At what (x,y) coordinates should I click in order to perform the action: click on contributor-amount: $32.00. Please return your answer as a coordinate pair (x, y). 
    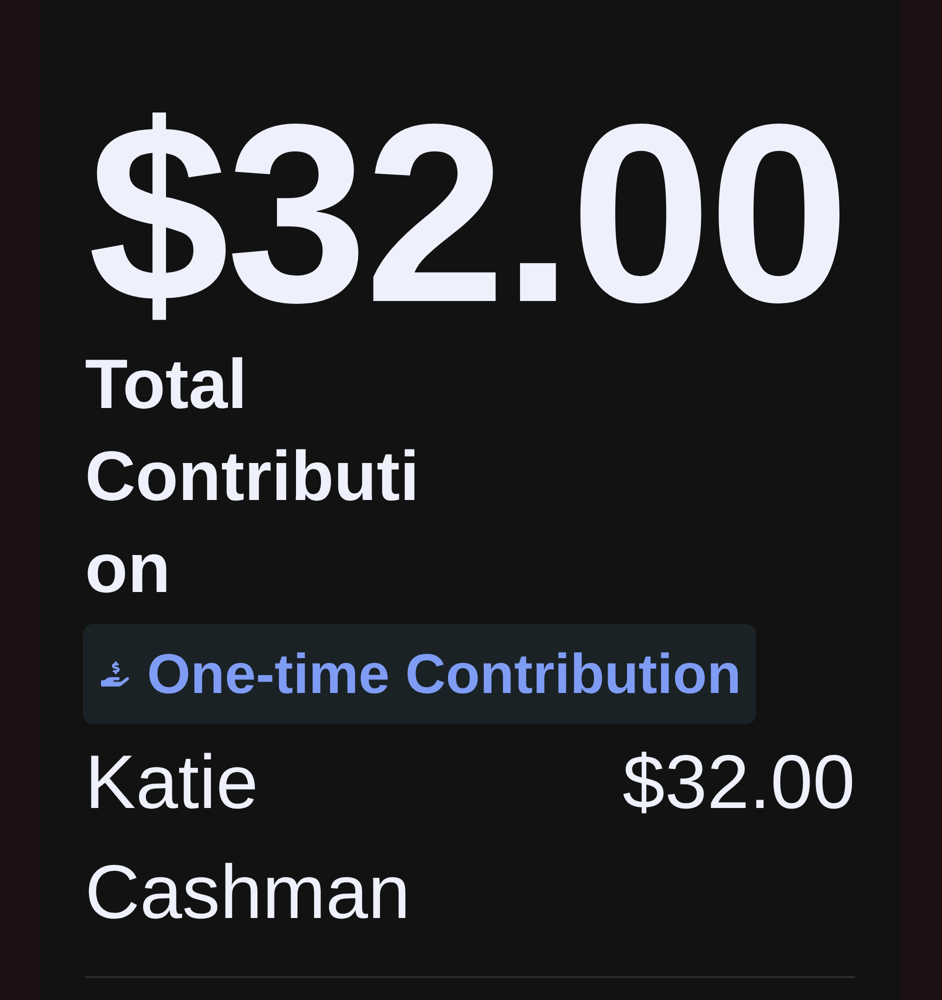
    Looking at the image, I should click on (738, 783).